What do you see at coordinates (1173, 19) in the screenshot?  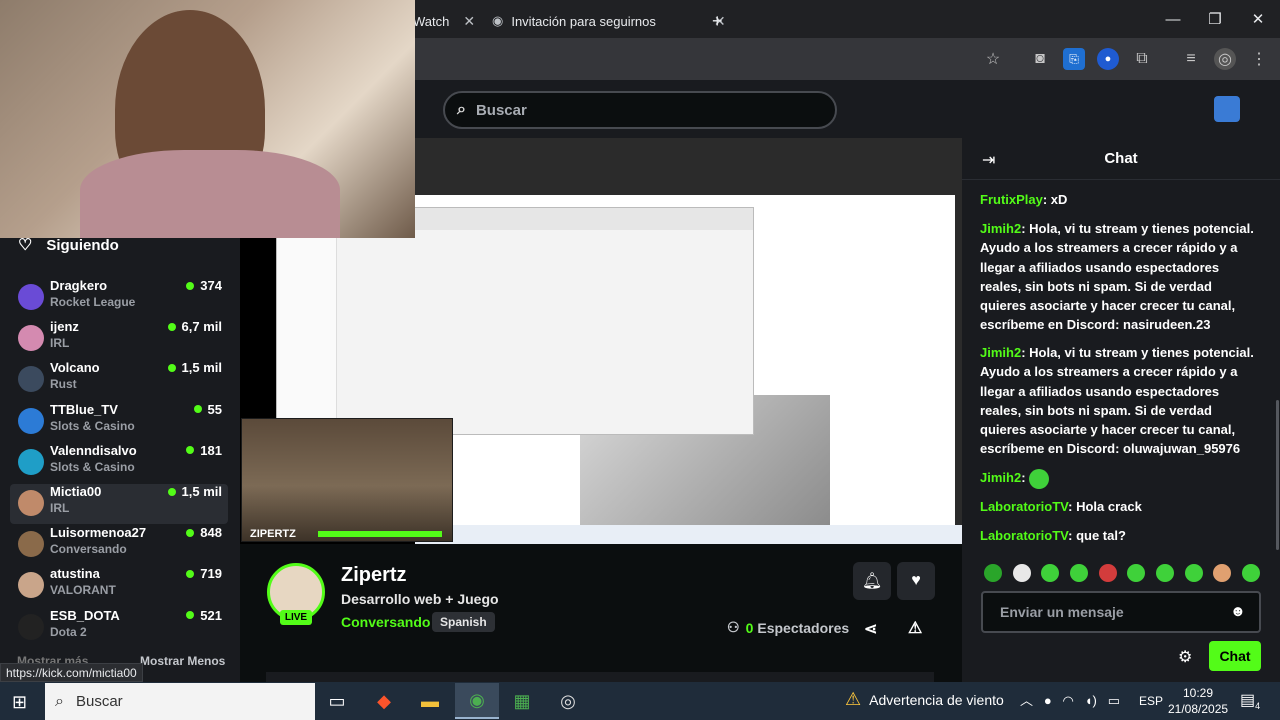 I see `minimize-button: —` at bounding box center [1173, 19].